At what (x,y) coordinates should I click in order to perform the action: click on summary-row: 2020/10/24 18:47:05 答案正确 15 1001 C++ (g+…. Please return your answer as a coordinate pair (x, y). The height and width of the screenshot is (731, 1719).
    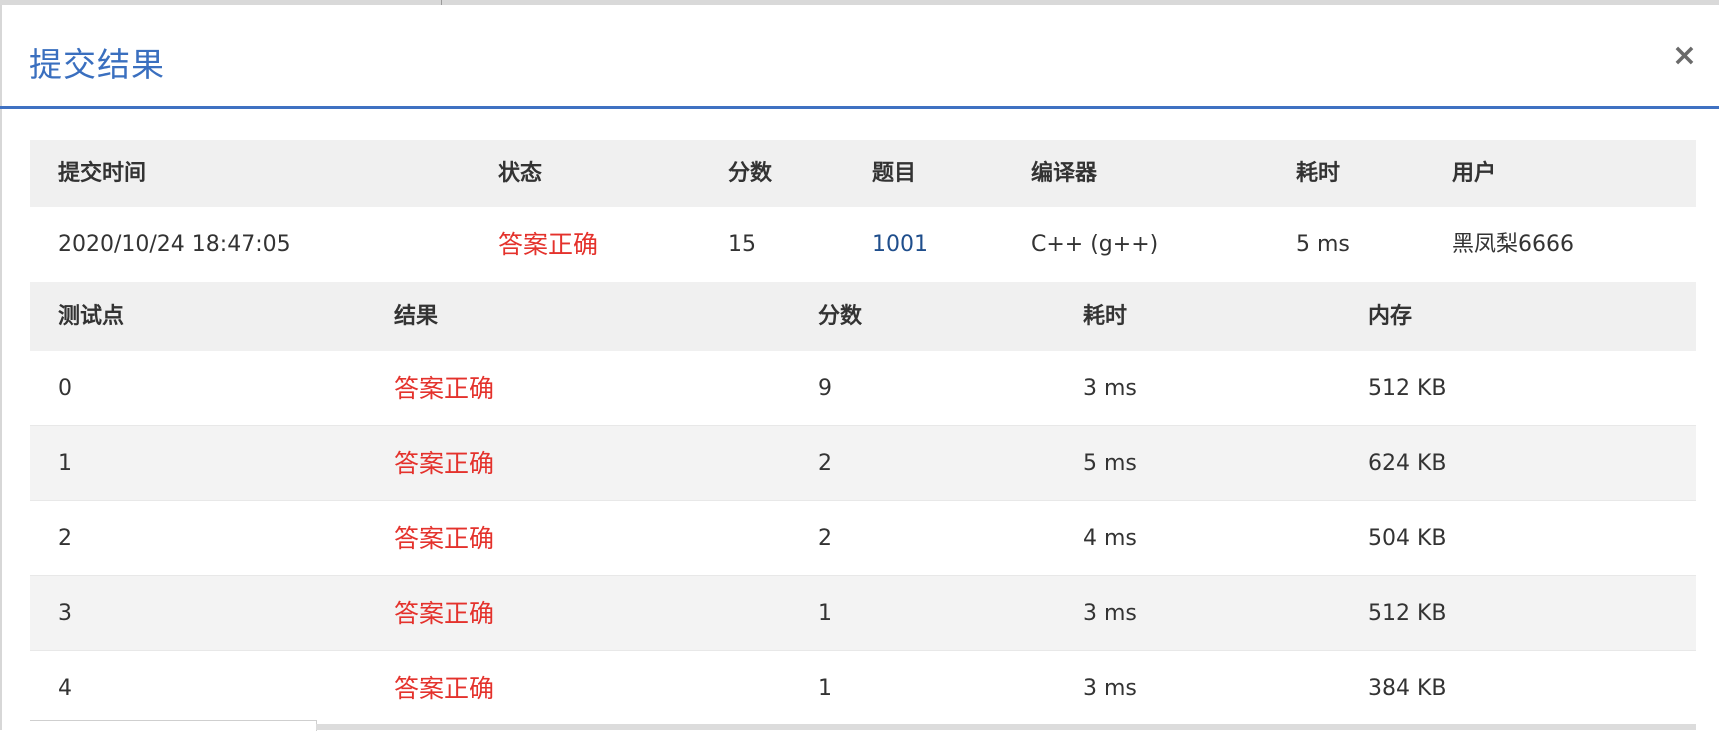
    Looking at the image, I should click on (863, 245).